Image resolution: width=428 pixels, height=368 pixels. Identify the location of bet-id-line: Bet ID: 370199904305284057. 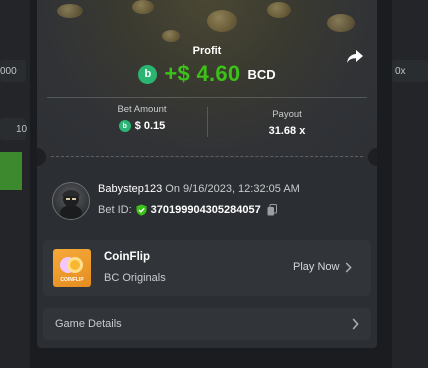
(187, 210).